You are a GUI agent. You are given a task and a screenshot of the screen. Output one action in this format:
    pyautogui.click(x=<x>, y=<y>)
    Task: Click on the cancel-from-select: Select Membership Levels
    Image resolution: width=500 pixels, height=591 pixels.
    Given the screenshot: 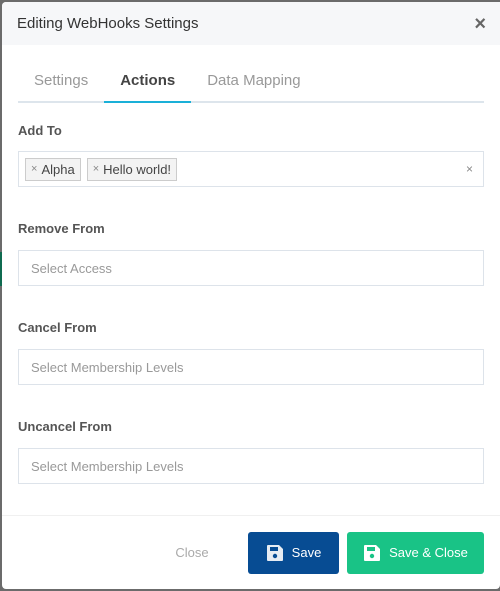 What is the action you would take?
    pyautogui.click(x=251, y=367)
    